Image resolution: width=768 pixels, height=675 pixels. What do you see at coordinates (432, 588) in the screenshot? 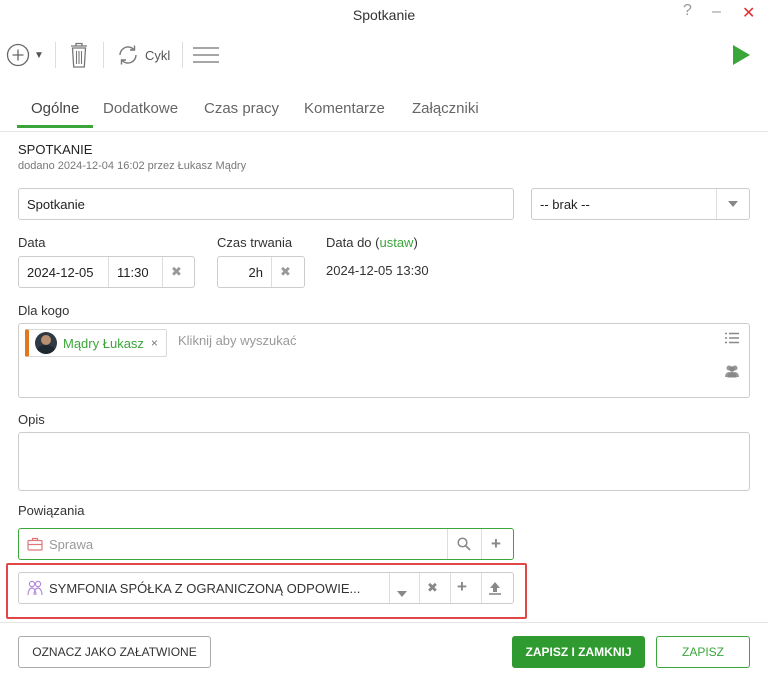
I see `clear-company-icon: ✖` at bounding box center [432, 588].